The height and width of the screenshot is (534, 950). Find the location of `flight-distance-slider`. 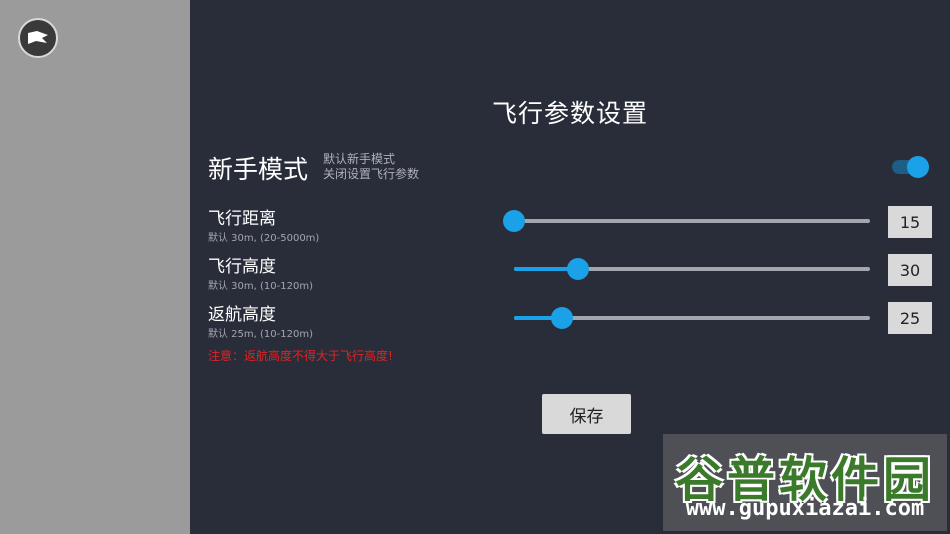

flight-distance-slider is located at coordinates (686, 221).